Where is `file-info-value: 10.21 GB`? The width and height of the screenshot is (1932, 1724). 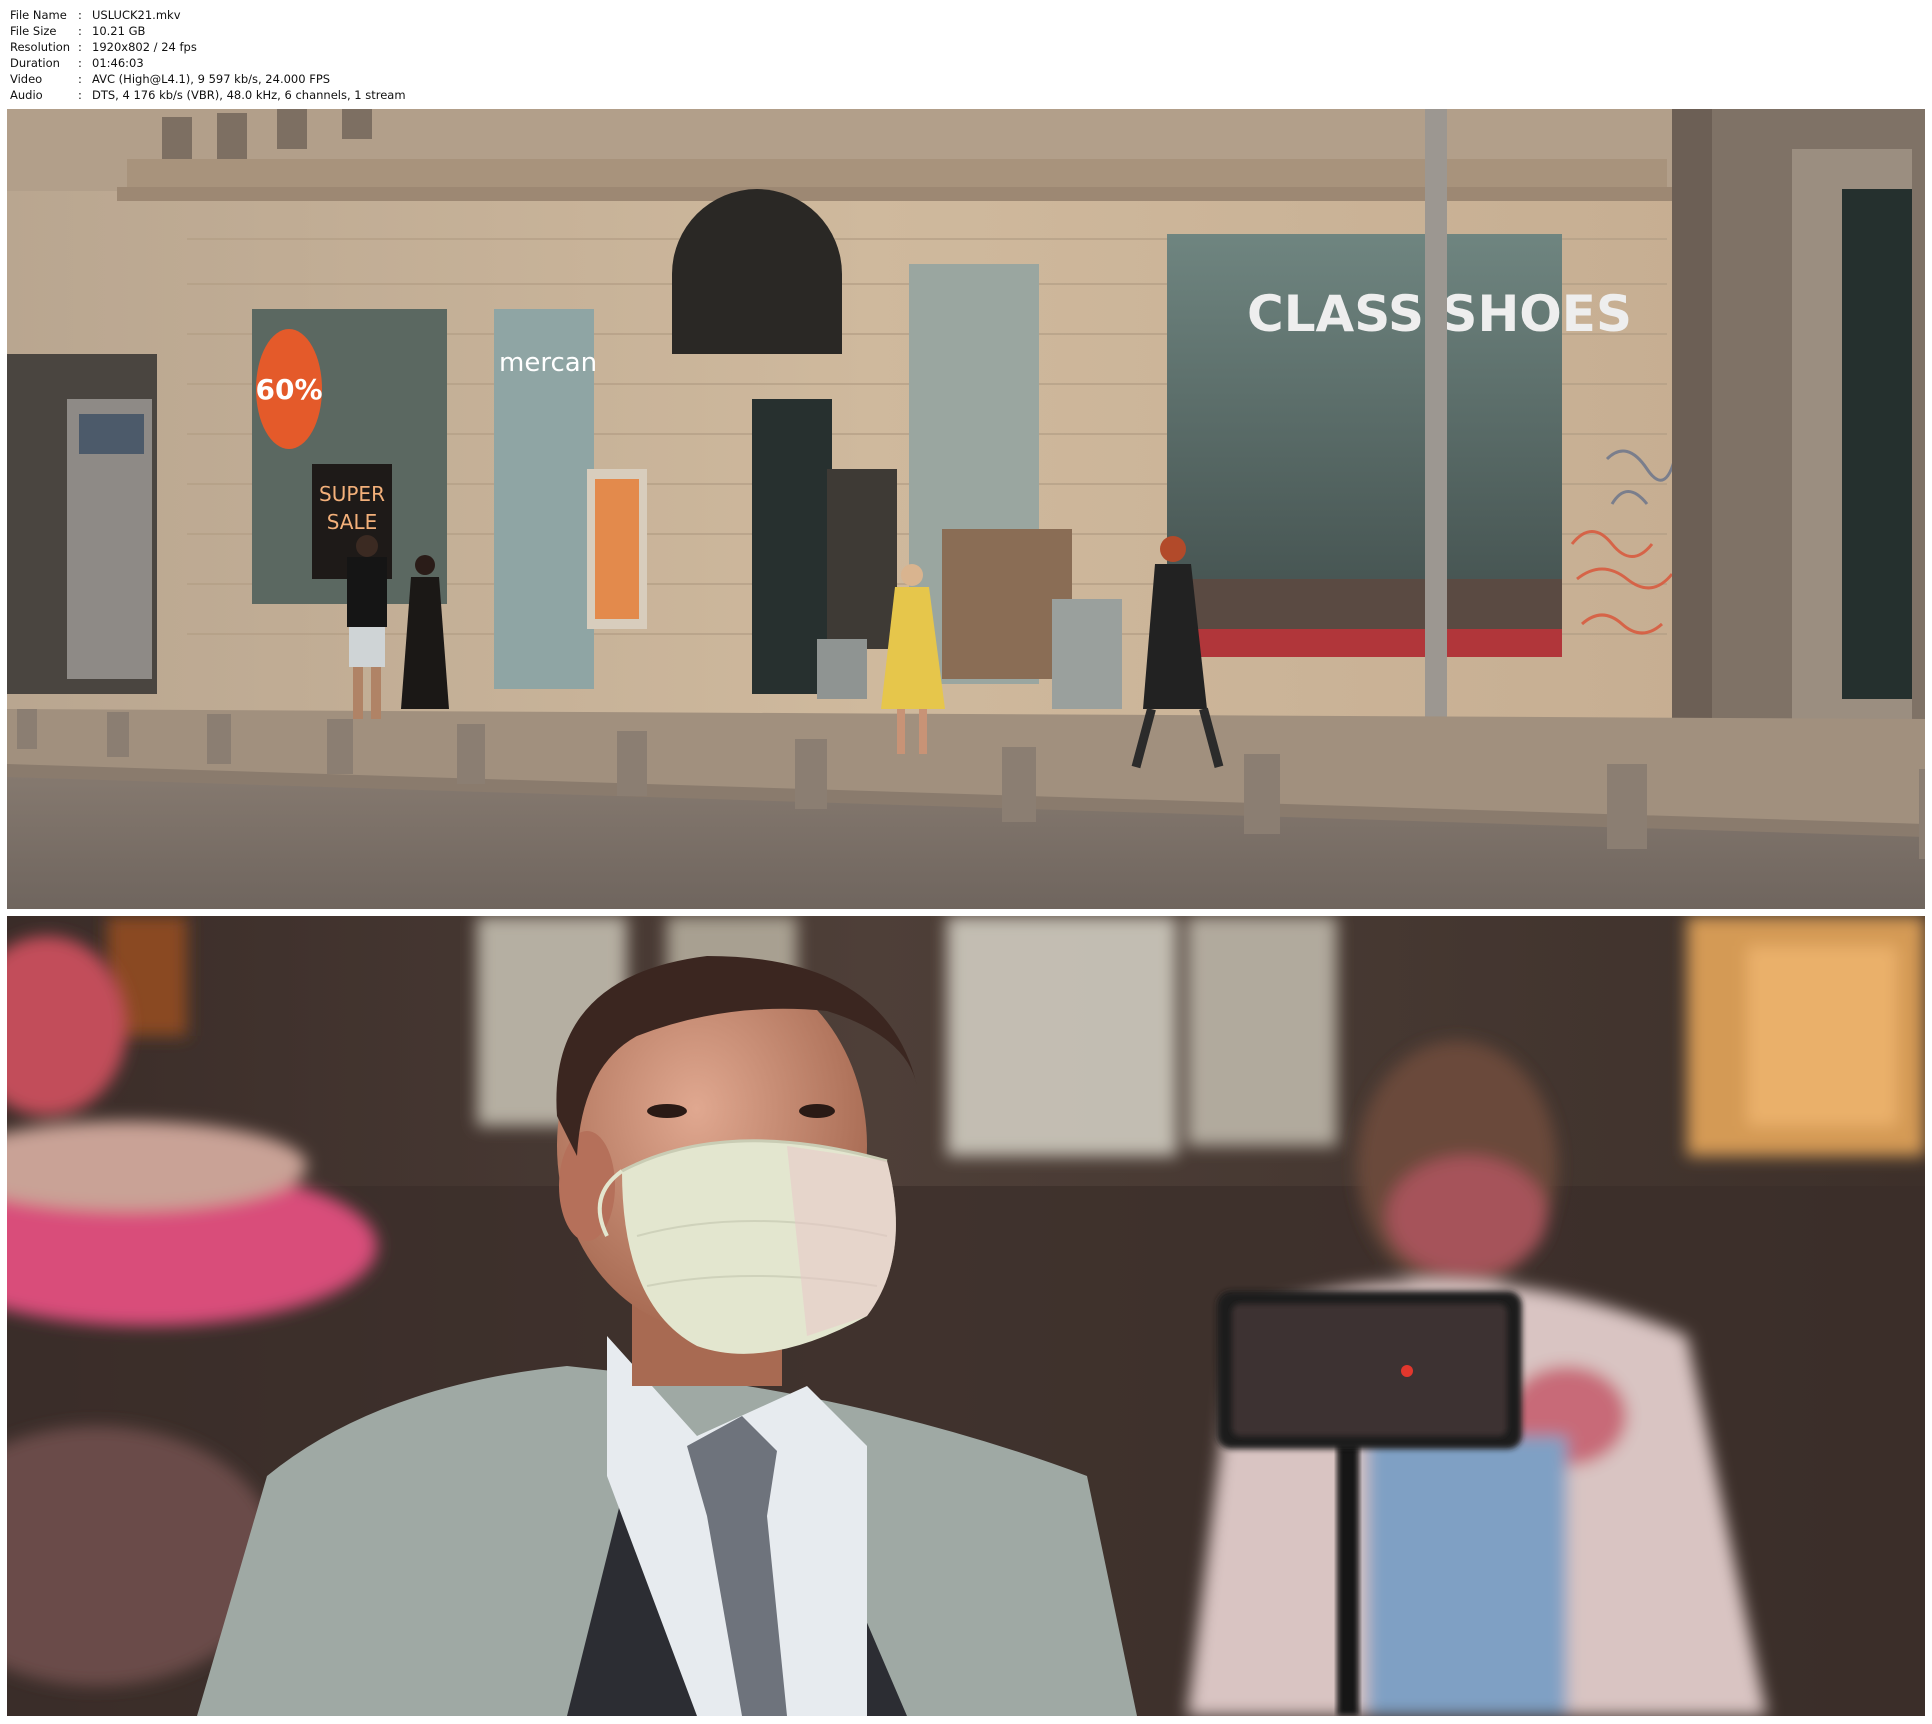
file-info-value: 10.21 GB is located at coordinates (119, 31).